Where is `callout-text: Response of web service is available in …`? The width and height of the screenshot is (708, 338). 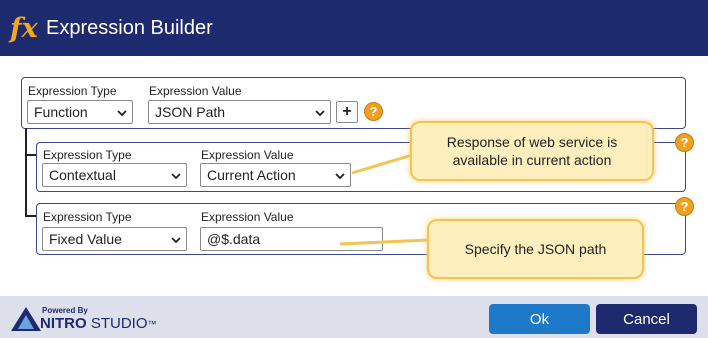
callout-text: Response of web service is available in … is located at coordinates (532, 151).